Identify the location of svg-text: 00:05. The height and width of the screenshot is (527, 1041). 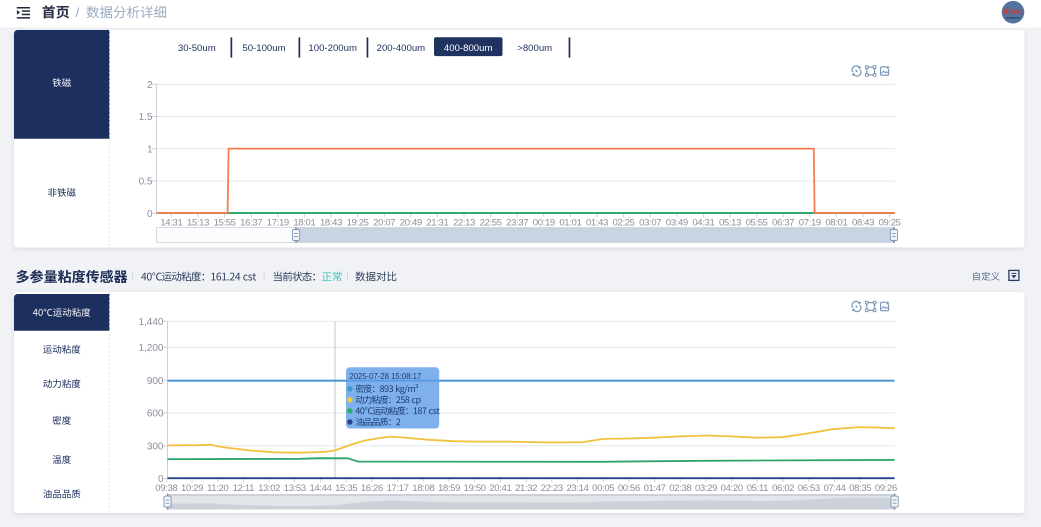
(603, 488).